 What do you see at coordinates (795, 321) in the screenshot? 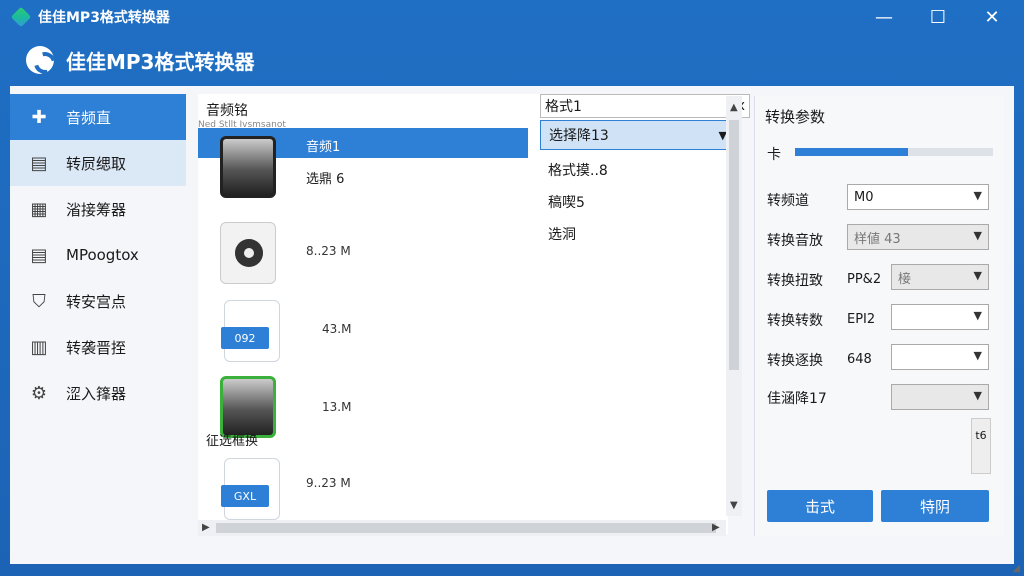
I see `setting-label: 转换转数` at bounding box center [795, 321].